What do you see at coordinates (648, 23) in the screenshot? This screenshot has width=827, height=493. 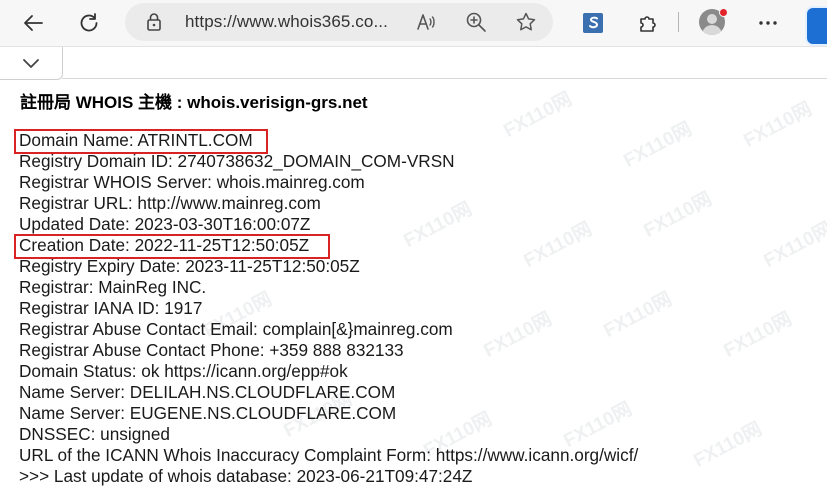 I see `puzzle-icon` at bounding box center [648, 23].